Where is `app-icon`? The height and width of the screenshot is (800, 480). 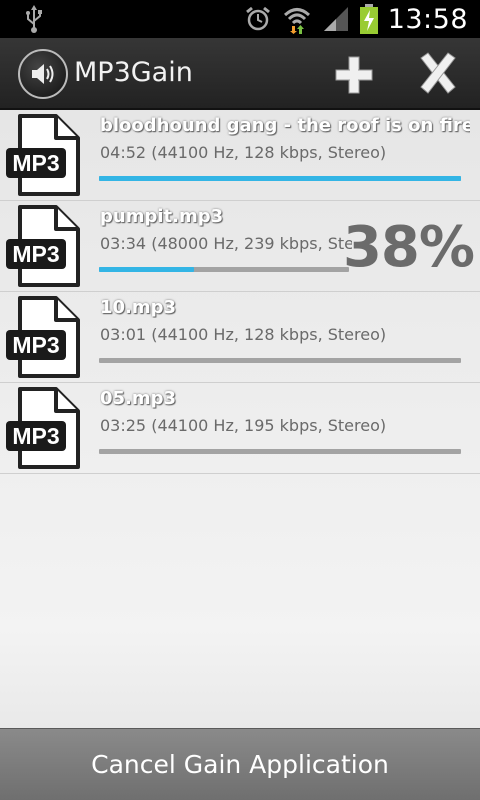
app-icon is located at coordinates (43, 74).